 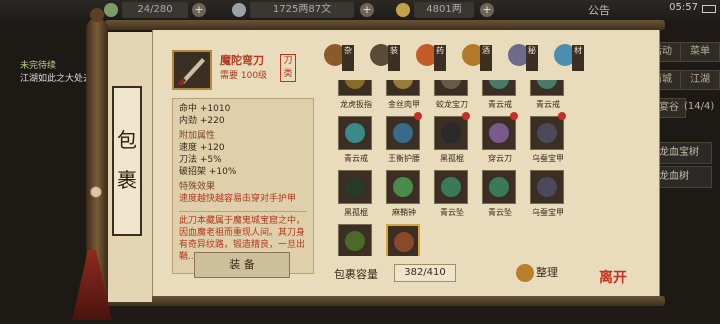 I want to click on slot-label: 金丝肉甲, so click(x=404, y=104).